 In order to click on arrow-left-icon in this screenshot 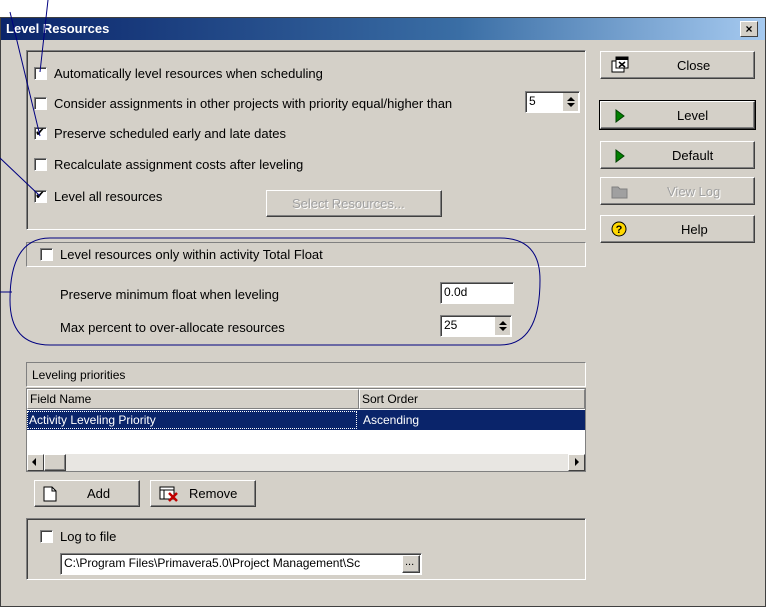, I will do `click(34, 462)`.